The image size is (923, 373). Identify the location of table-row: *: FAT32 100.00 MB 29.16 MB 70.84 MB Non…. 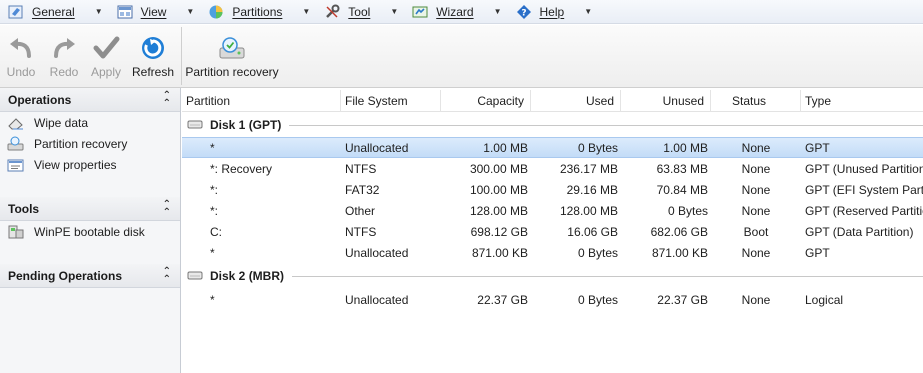
(552, 190).